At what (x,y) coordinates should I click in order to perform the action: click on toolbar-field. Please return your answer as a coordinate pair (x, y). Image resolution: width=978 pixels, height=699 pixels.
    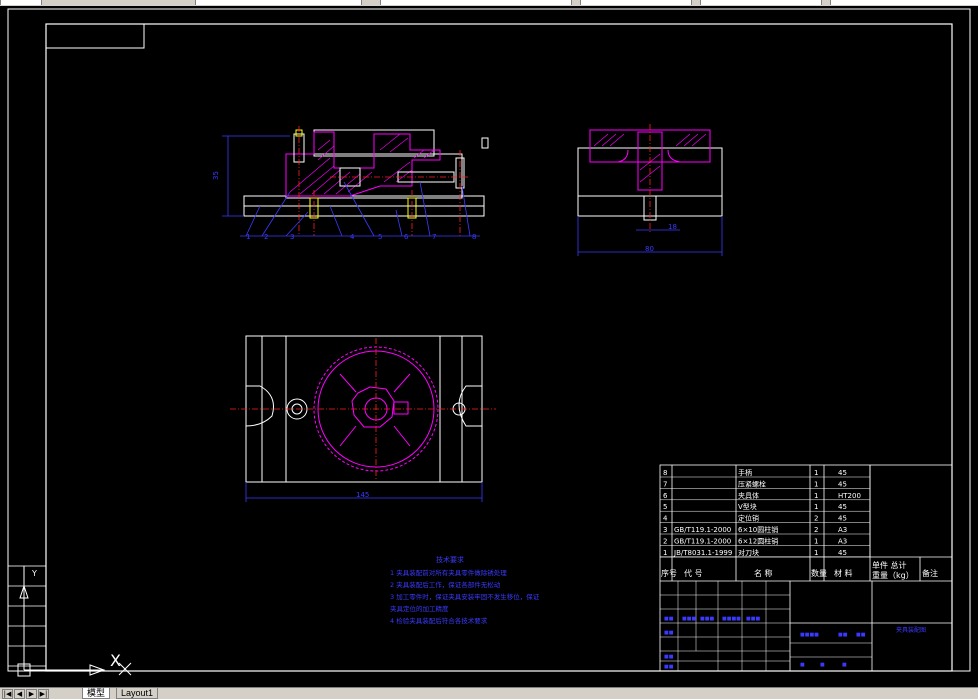
    Looking at the image, I should click on (21, 2).